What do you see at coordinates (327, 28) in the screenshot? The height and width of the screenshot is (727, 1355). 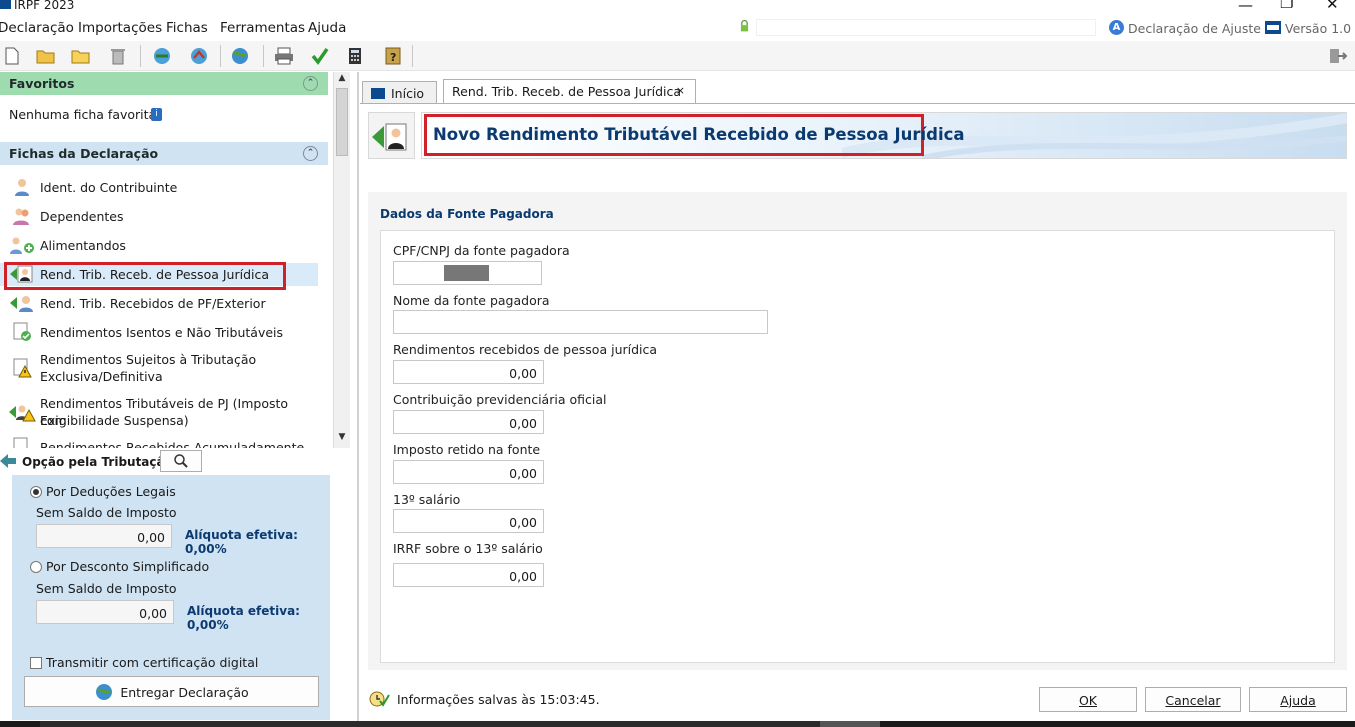 I see `menu-ajuda: Ajuda` at bounding box center [327, 28].